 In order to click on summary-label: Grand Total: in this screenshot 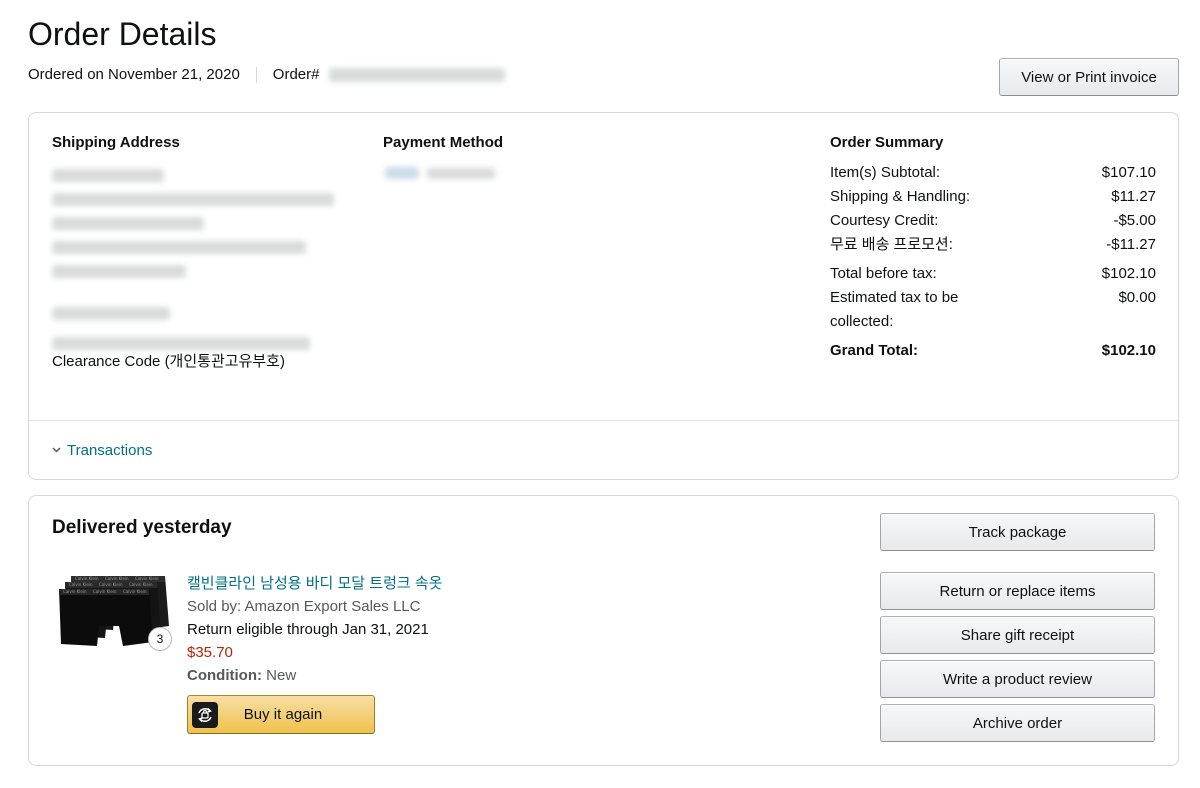, I will do `click(874, 350)`.